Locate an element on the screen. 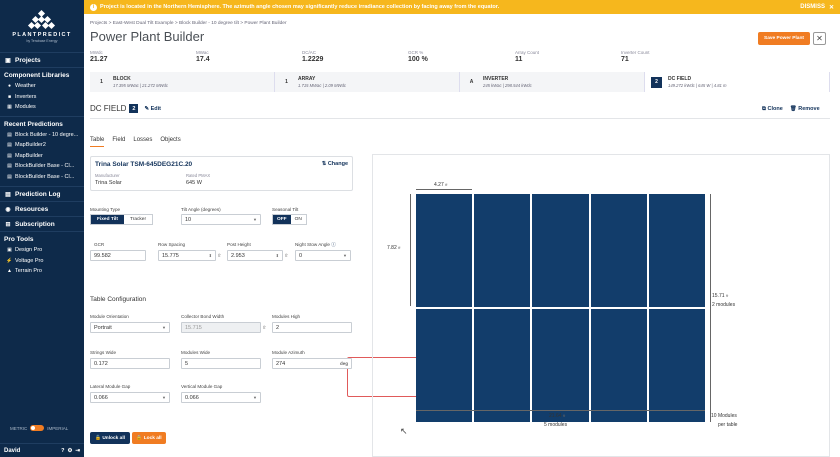 The height and width of the screenshot is (457, 840). nav-prediction-log: ▤ Prediction Log is located at coordinates (42, 193).